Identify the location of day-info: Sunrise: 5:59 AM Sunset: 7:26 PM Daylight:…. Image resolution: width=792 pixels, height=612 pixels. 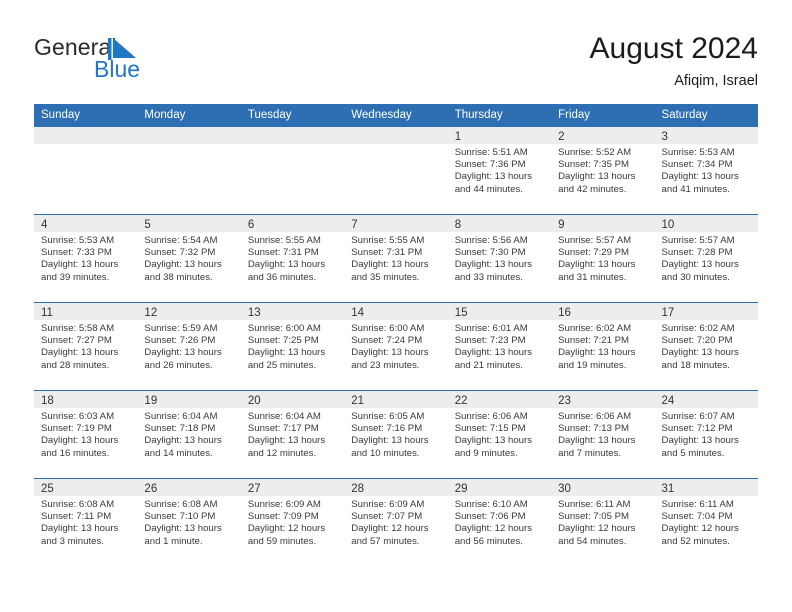
(188, 346).